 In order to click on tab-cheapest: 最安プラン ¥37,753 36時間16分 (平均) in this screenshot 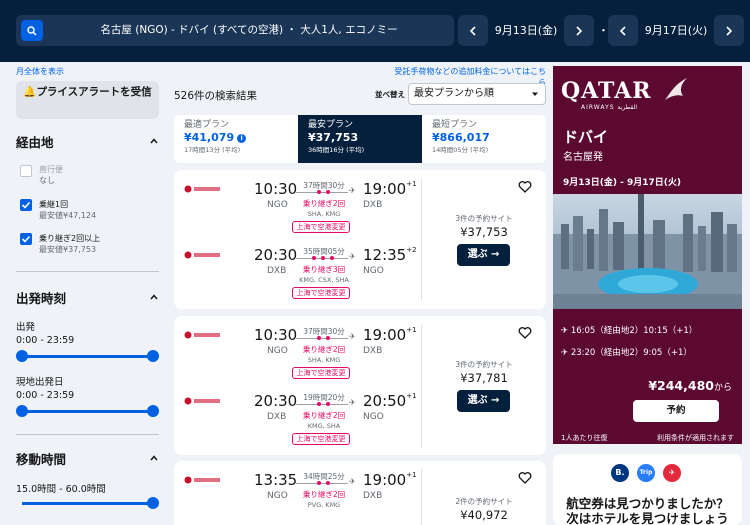, I will do `click(360, 139)`.